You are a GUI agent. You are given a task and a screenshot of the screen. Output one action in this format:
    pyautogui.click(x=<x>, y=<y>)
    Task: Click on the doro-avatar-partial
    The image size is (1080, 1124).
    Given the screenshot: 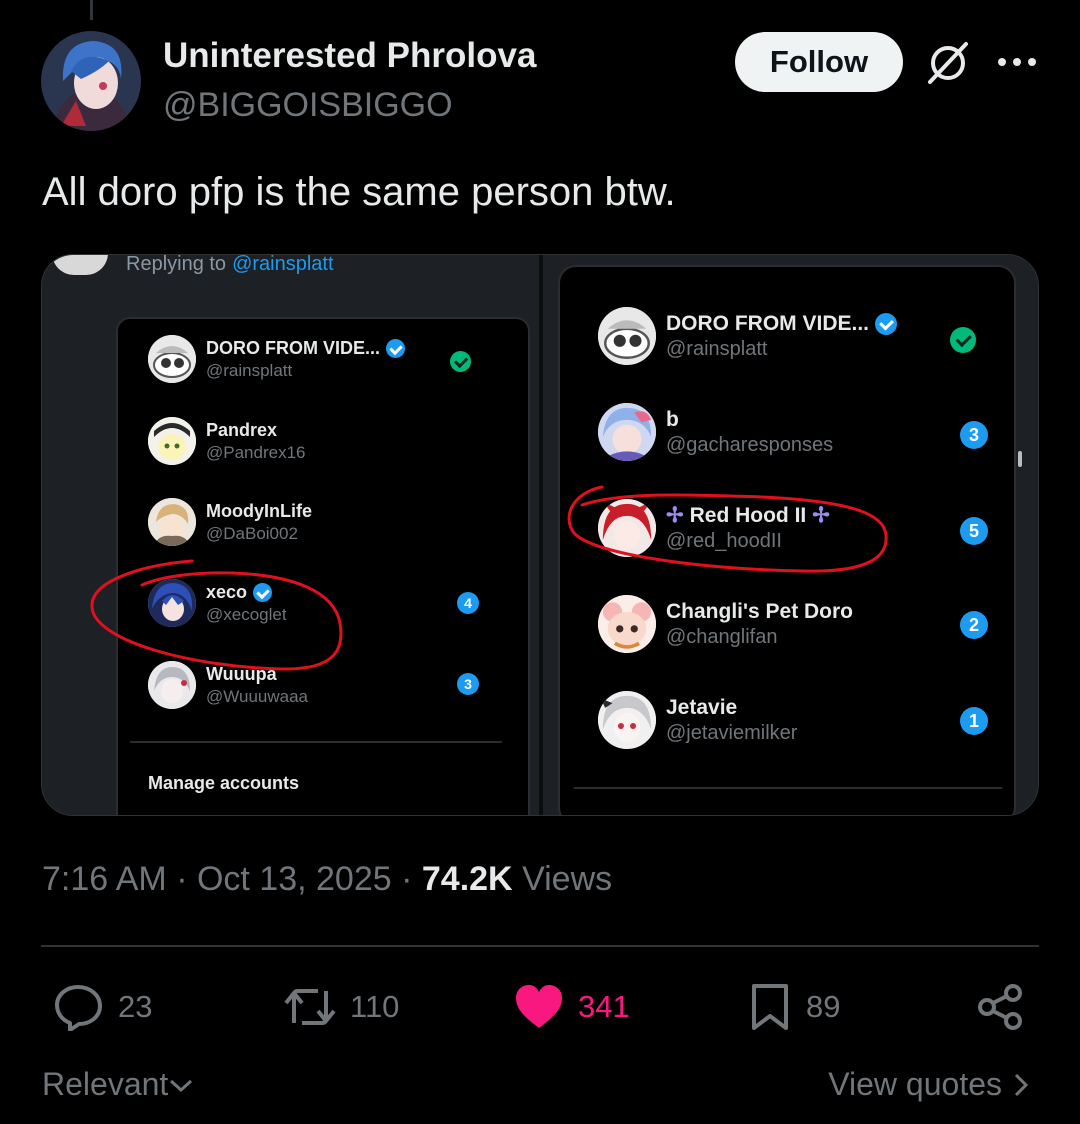 What is the action you would take?
    pyautogui.click(x=80, y=265)
    